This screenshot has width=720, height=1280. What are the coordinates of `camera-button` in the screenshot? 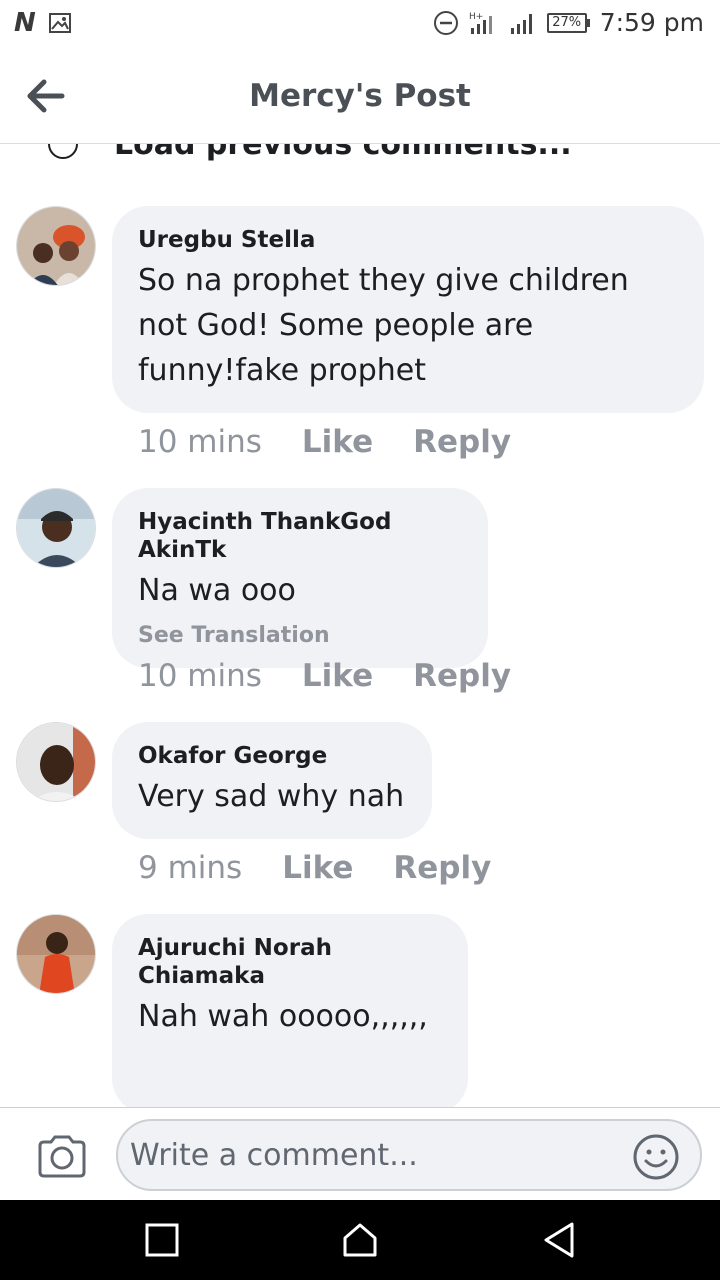 It's located at (62, 1156).